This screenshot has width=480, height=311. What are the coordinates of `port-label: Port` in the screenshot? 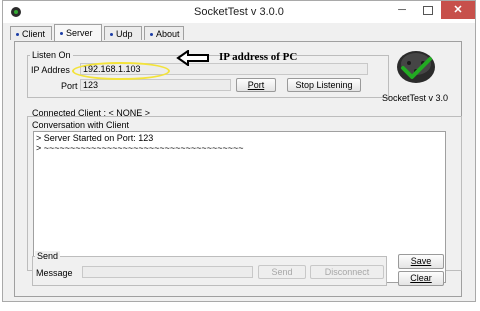 It's located at (69, 86).